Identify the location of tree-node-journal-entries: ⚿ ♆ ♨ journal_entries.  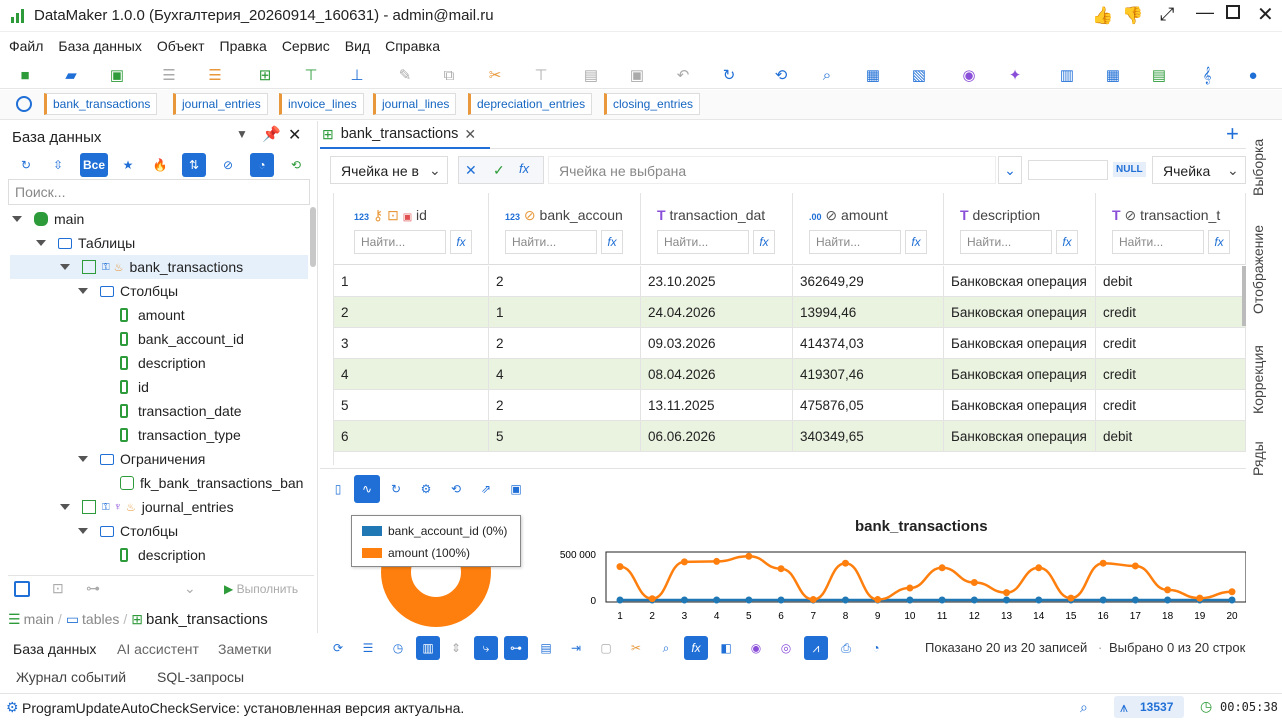
(147, 507).